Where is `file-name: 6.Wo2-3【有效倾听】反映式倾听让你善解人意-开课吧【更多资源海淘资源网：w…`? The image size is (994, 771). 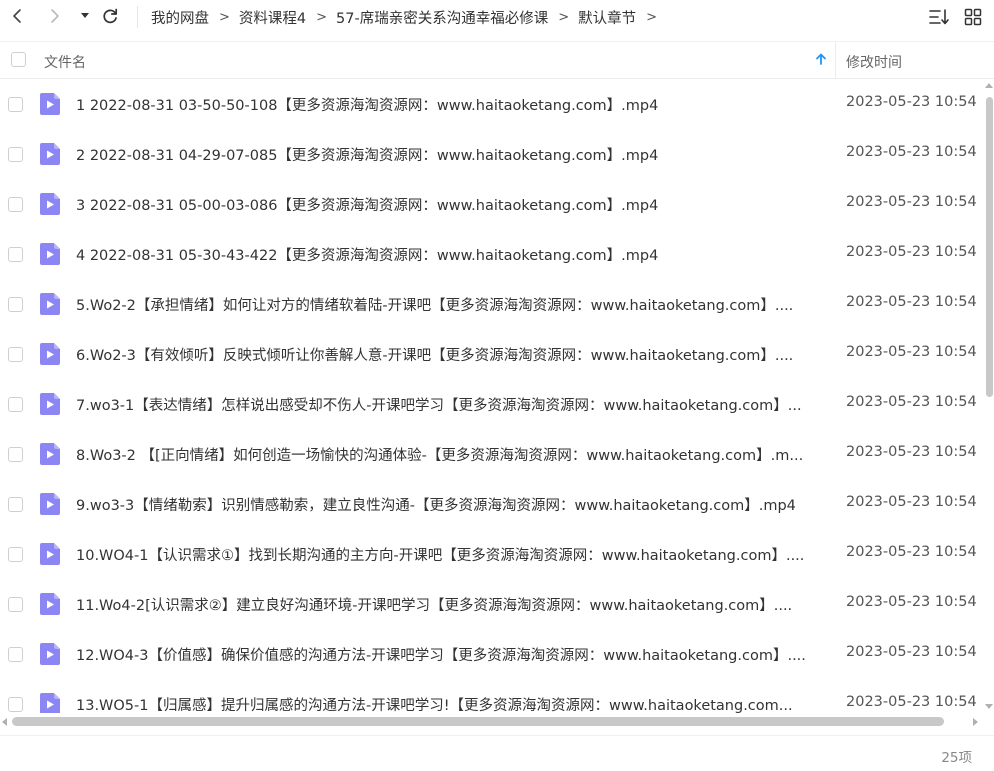
file-name: 6.Wo2-3【有效倾听】反映式倾听让你善解人意-开课吧【更多资源海淘资源网：w… is located at coordinates (451, 354).